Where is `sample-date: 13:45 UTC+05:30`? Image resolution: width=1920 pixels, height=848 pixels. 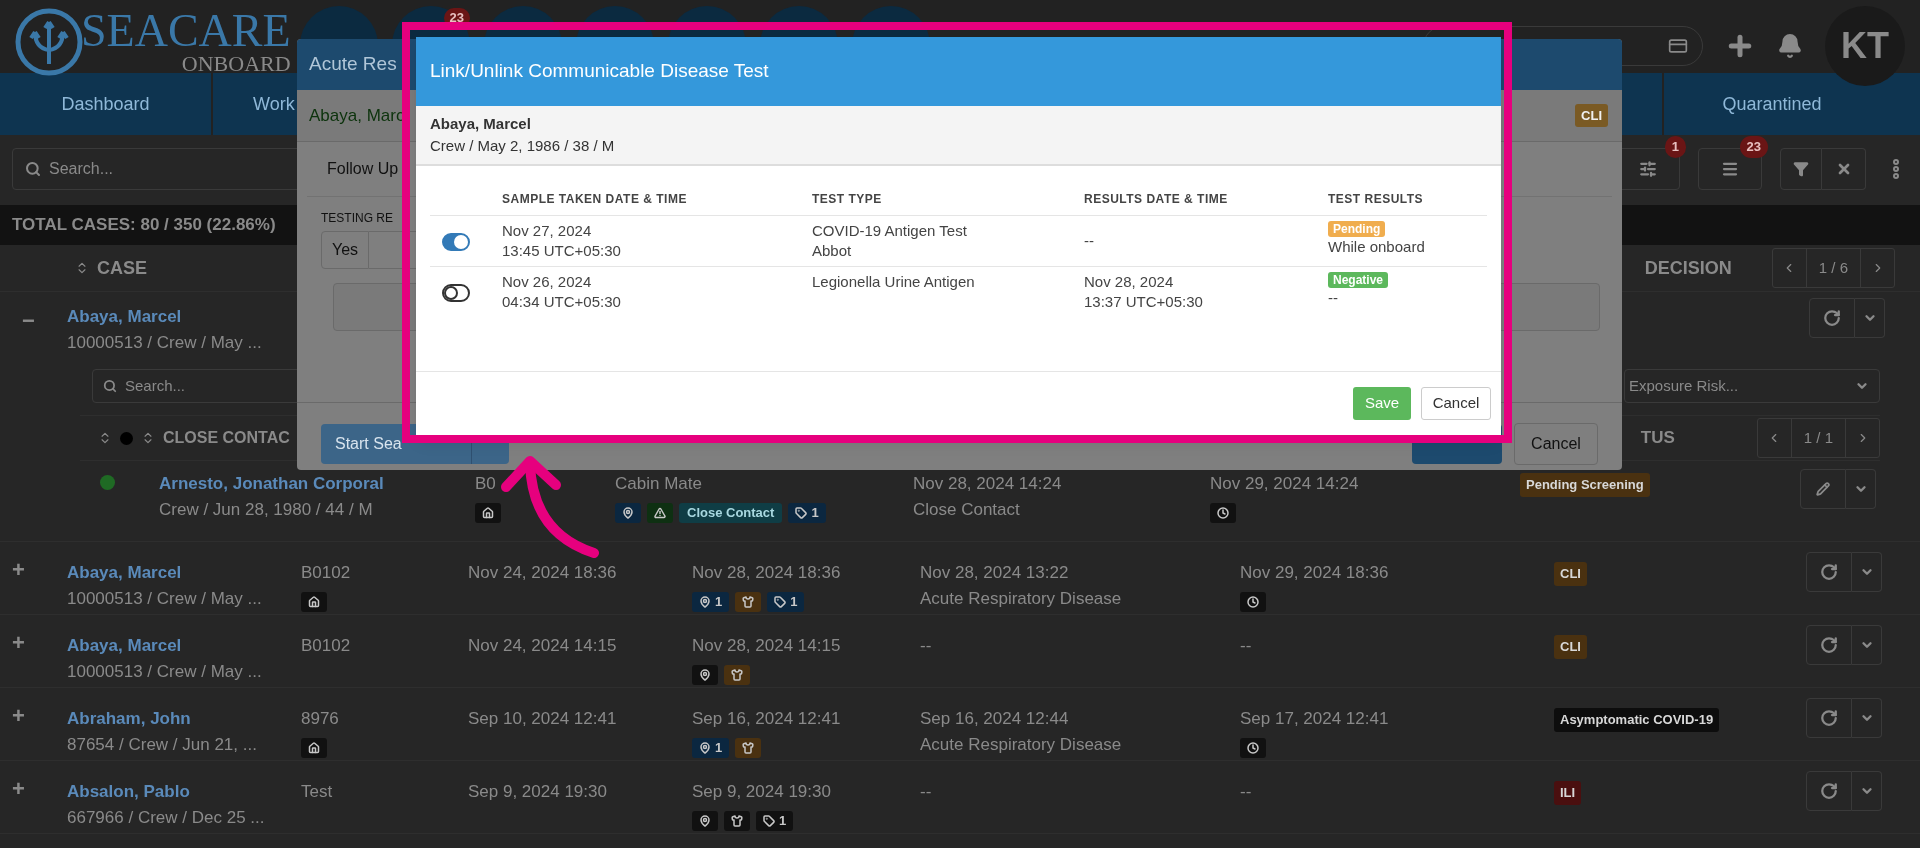 sample-date: 13:45 UTC+05:30 is located at coordinates (562, 251).